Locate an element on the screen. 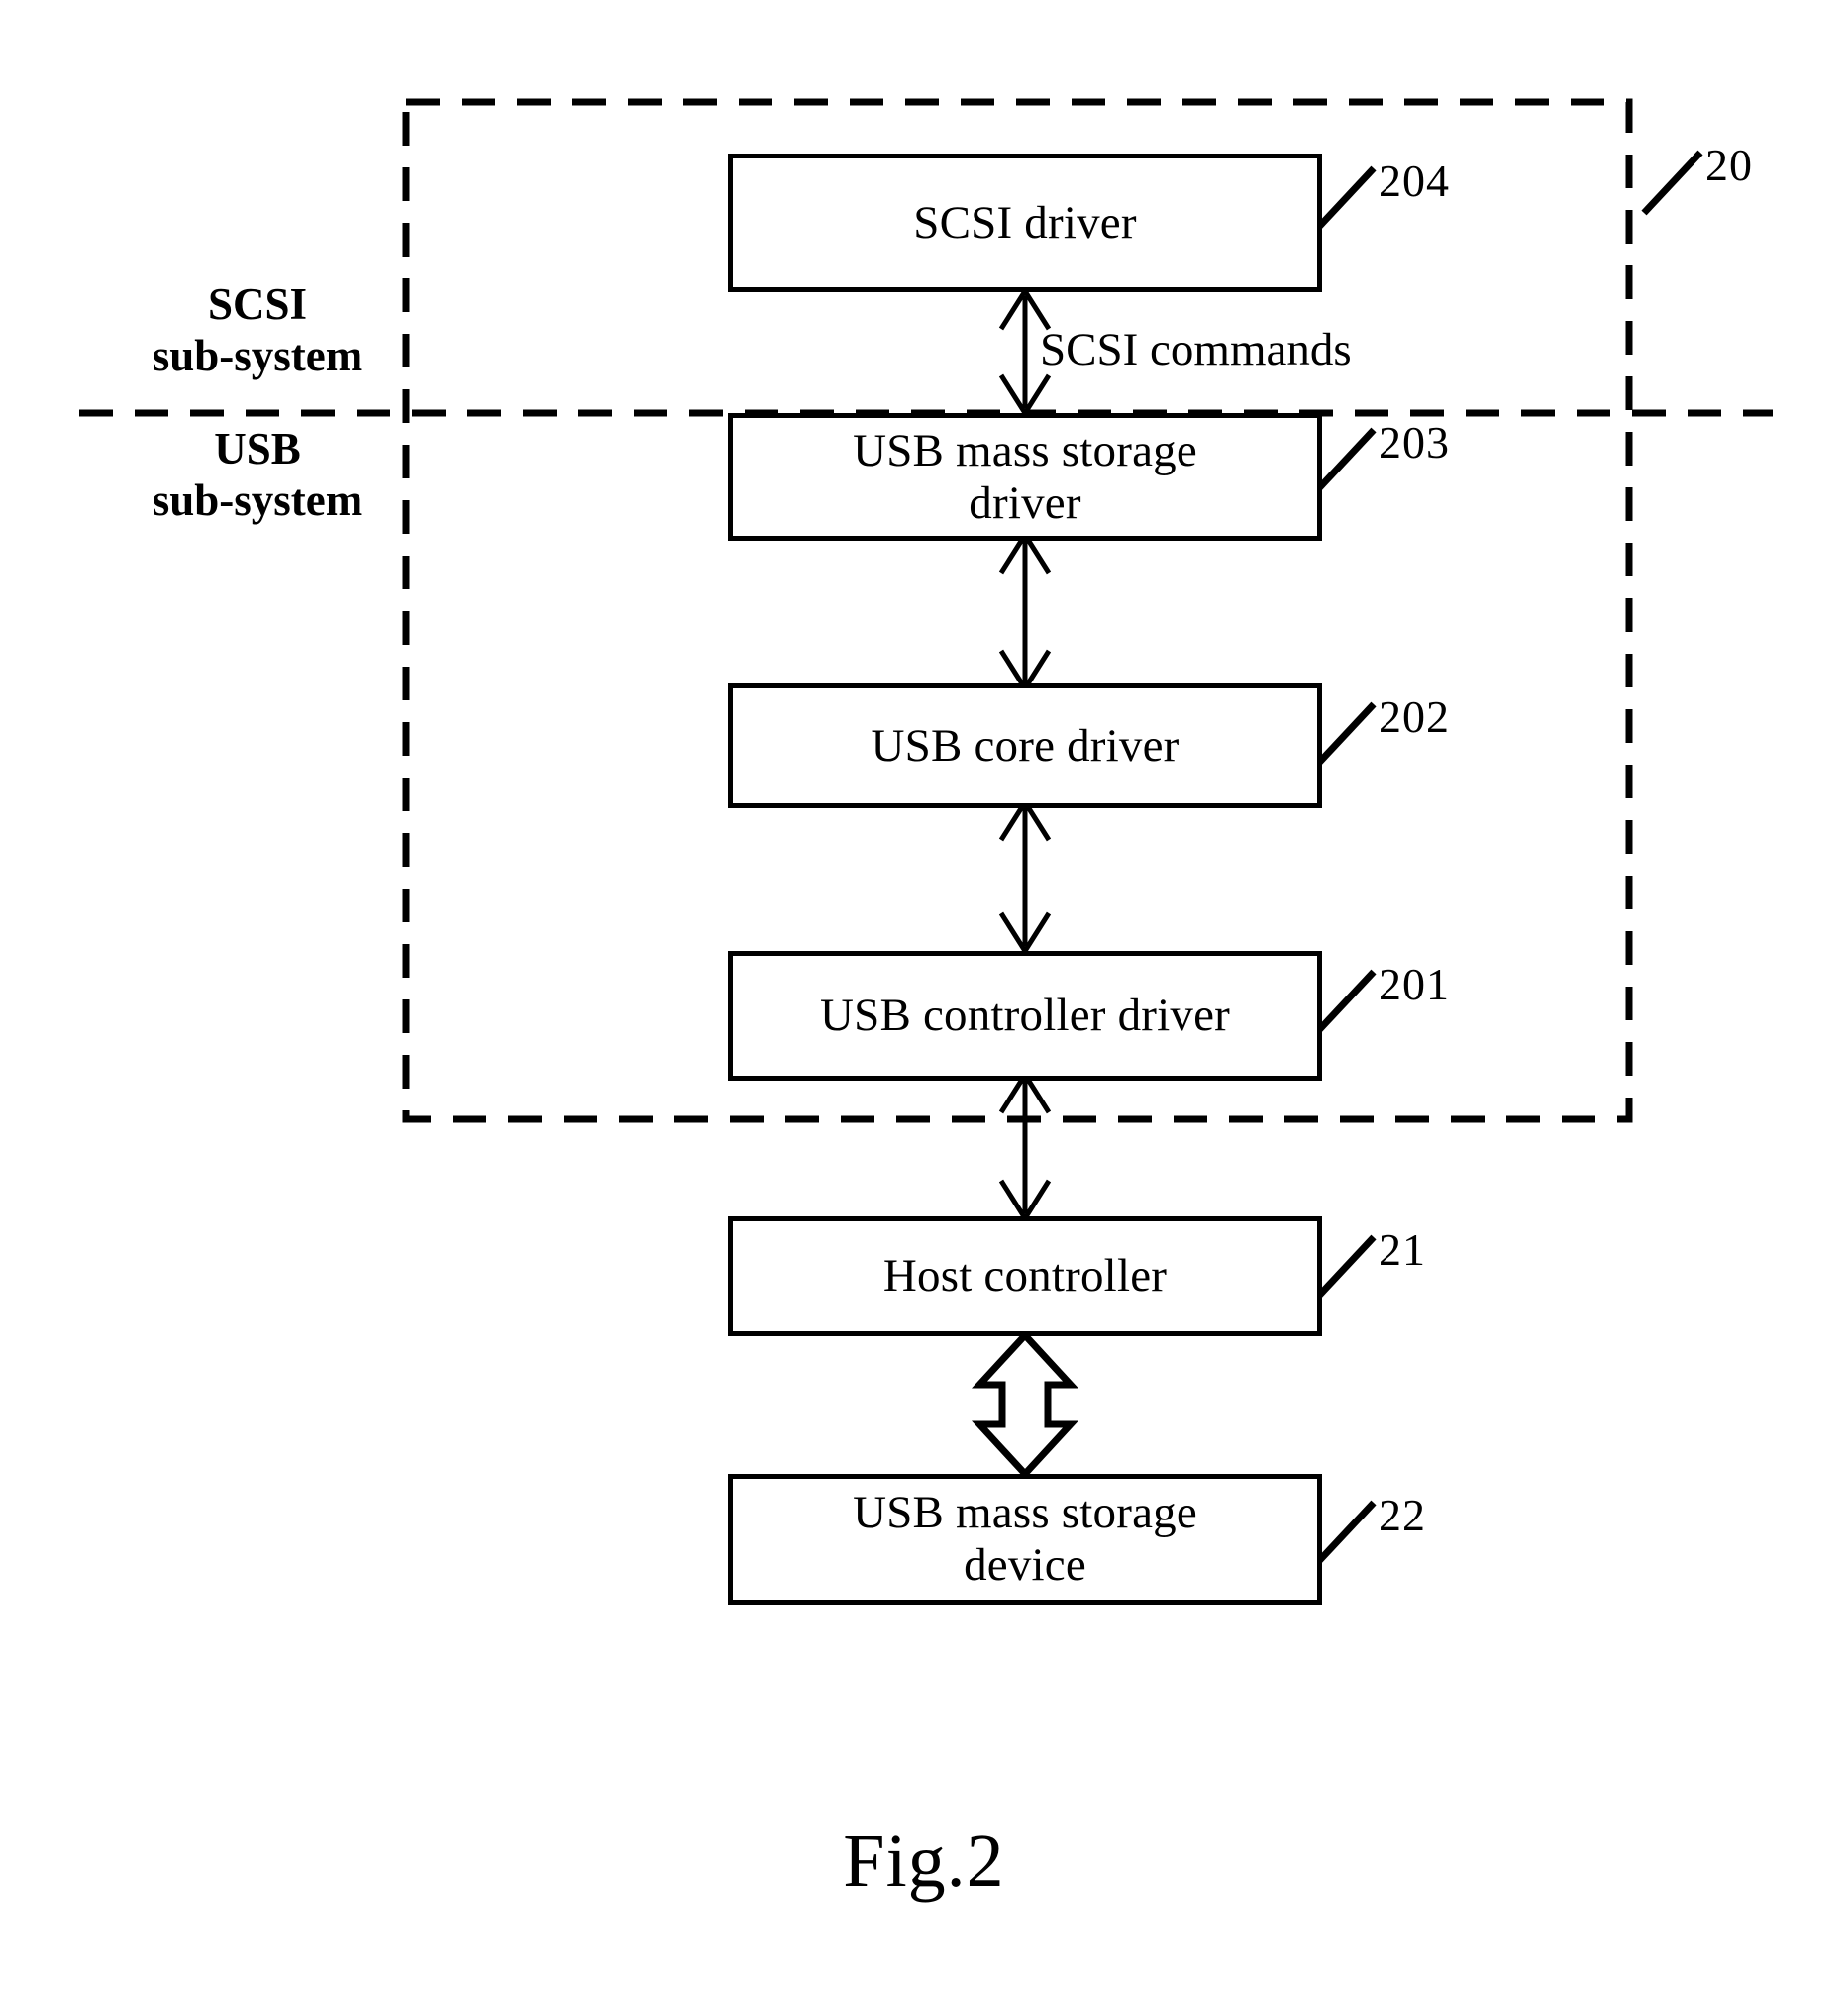  box-host-controller: Host controller is located at coordinates (1025, 1276).